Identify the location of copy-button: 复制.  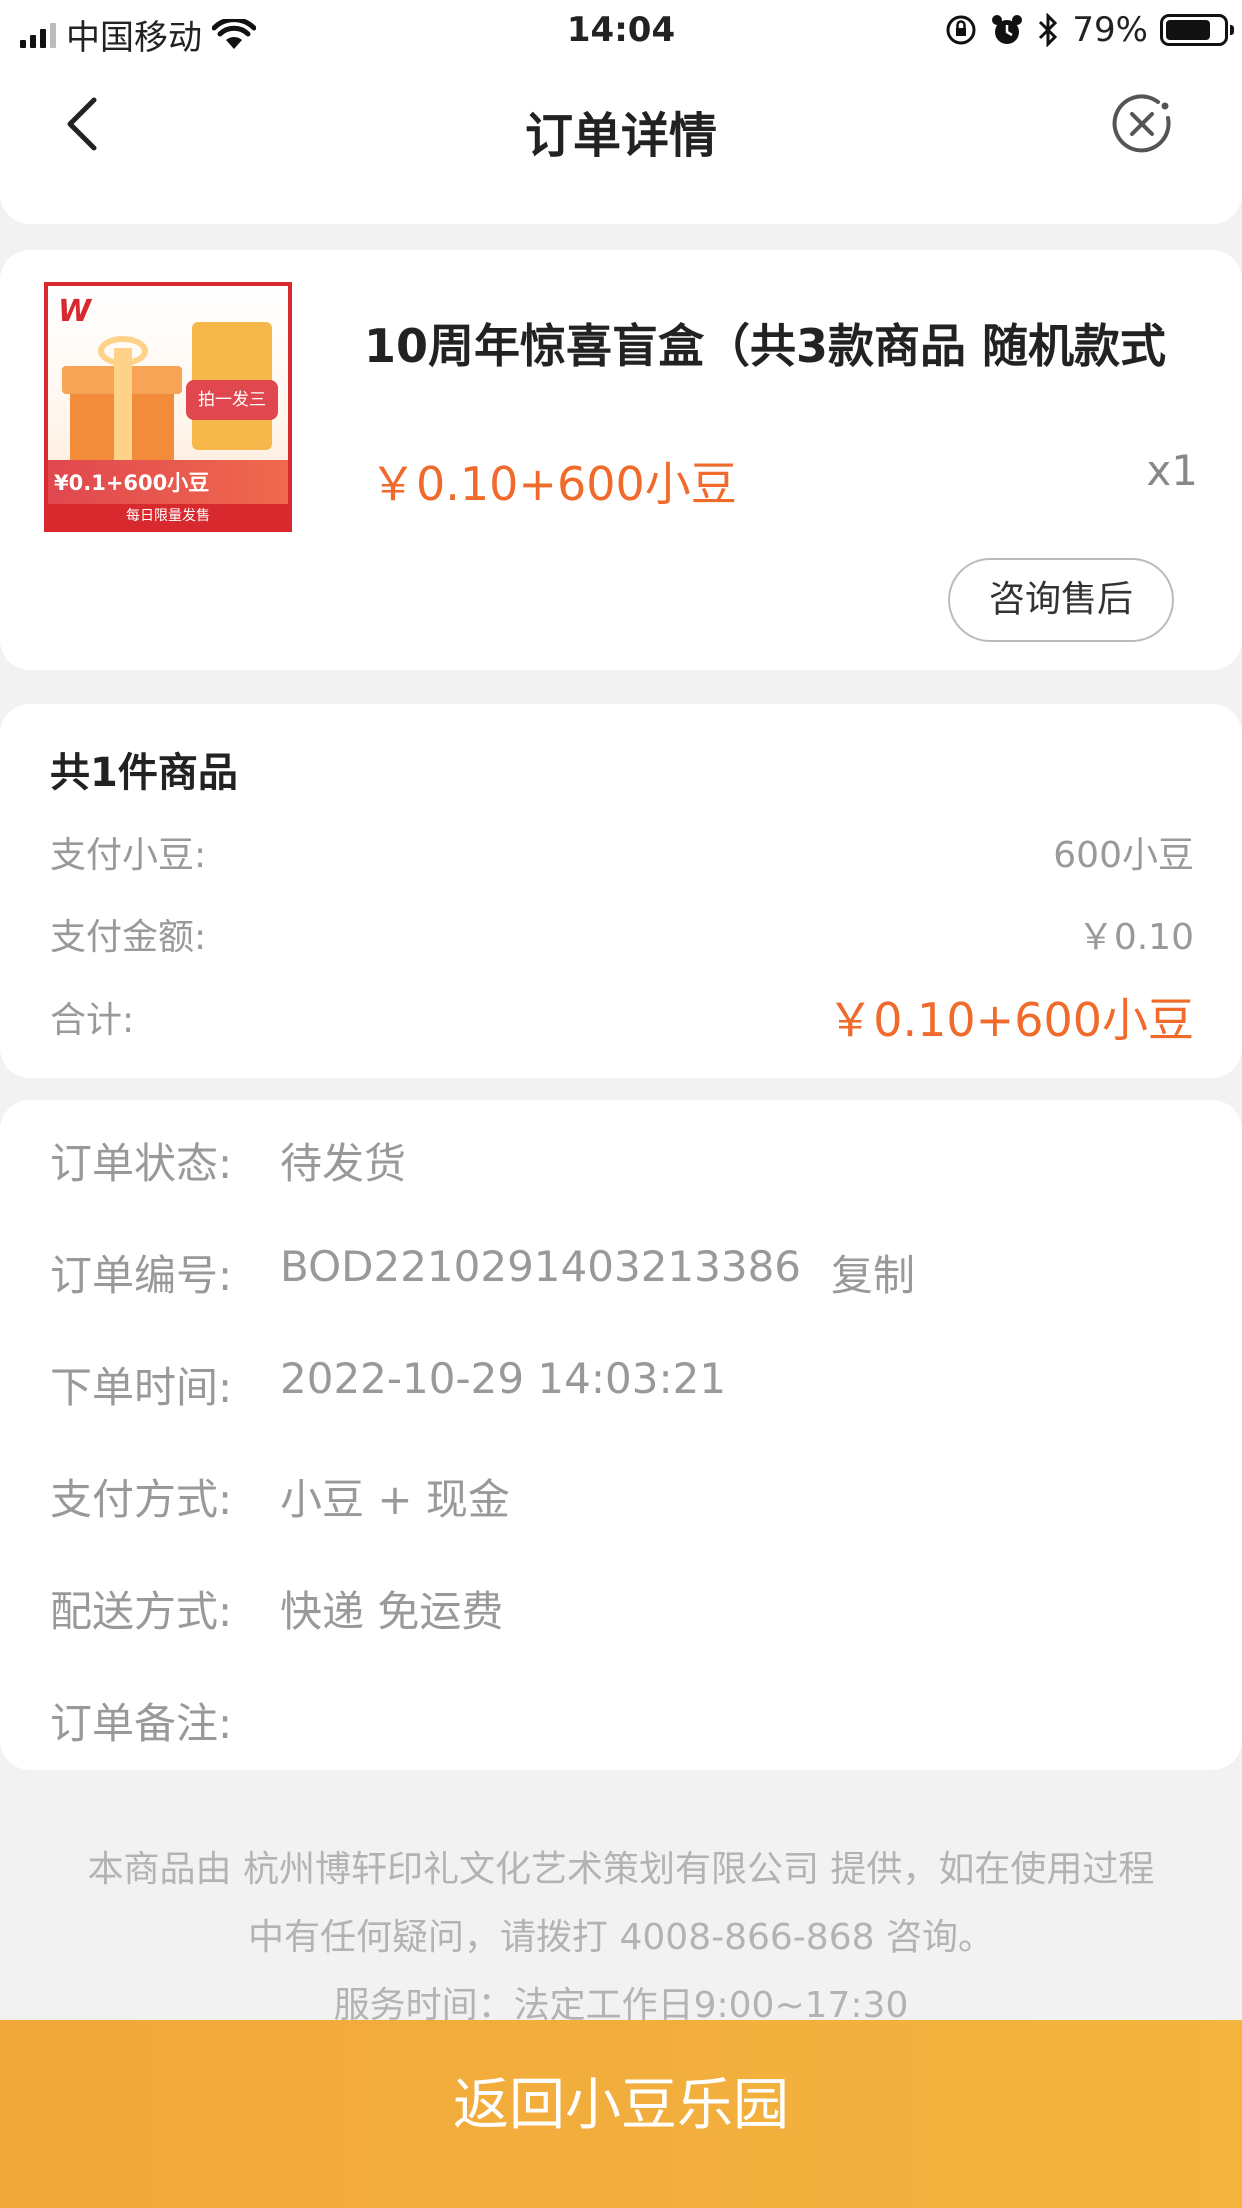
(873, 1272).